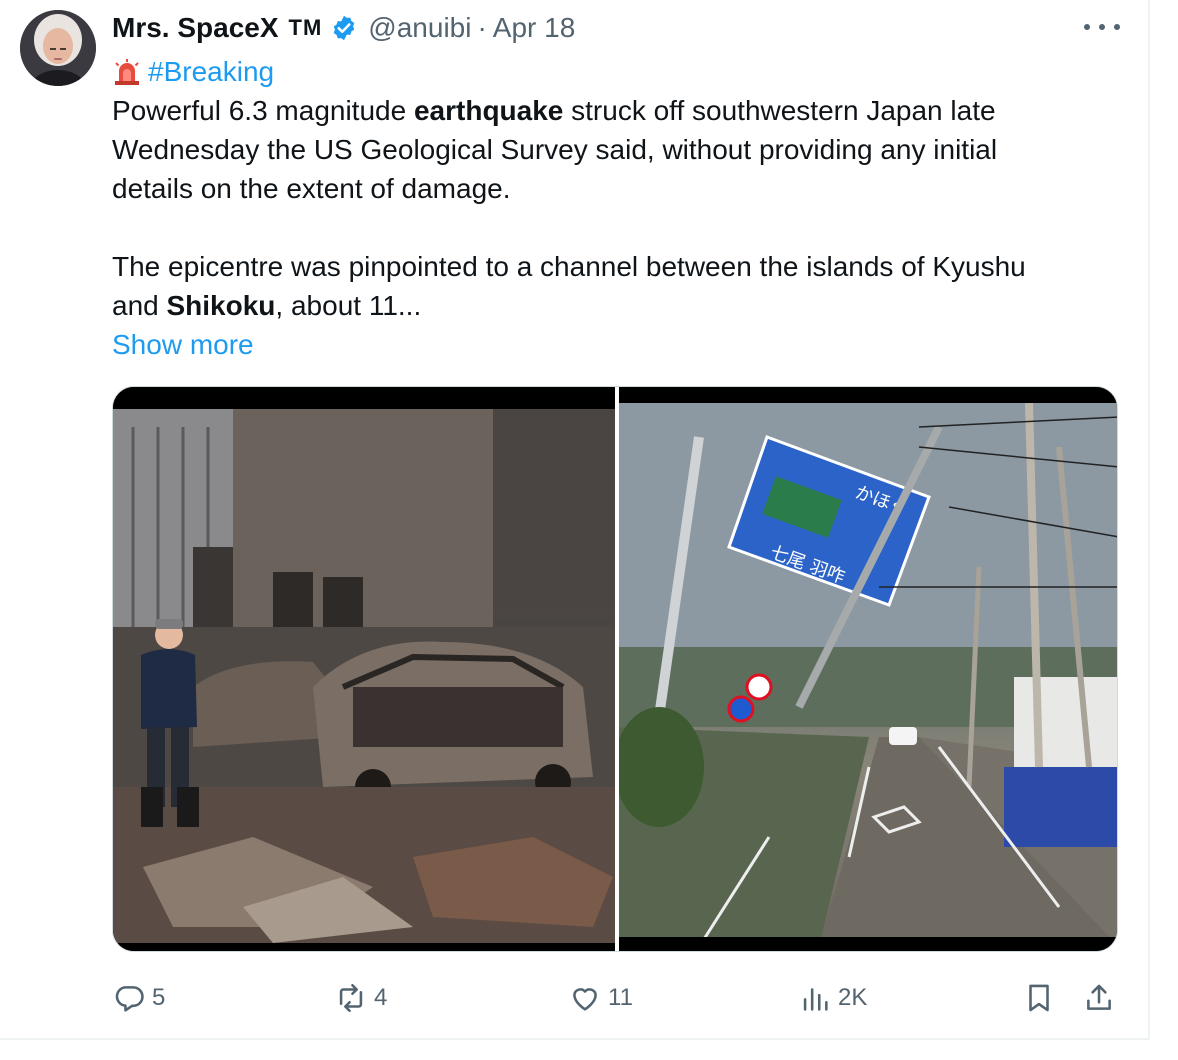 The height and width of the screenshot is (1060, 1178). I want to click on reply-button: 5, so click(138, 998).